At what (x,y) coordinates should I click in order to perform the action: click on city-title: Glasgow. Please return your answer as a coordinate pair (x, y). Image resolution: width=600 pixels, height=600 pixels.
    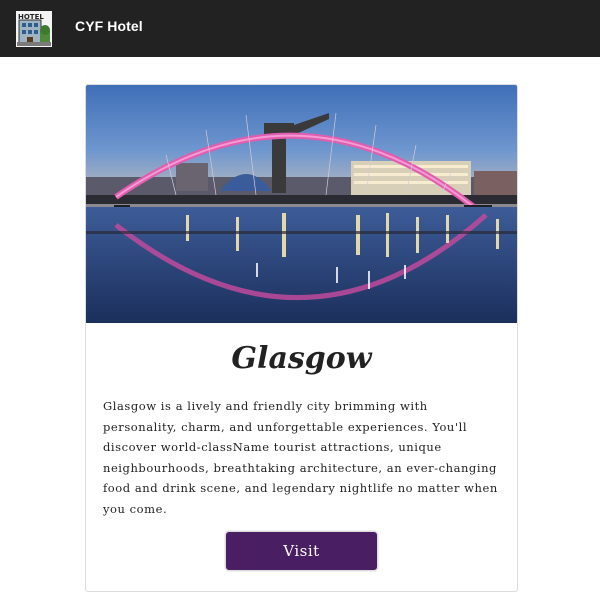
    Looking at the image, I should click on (301, 358).